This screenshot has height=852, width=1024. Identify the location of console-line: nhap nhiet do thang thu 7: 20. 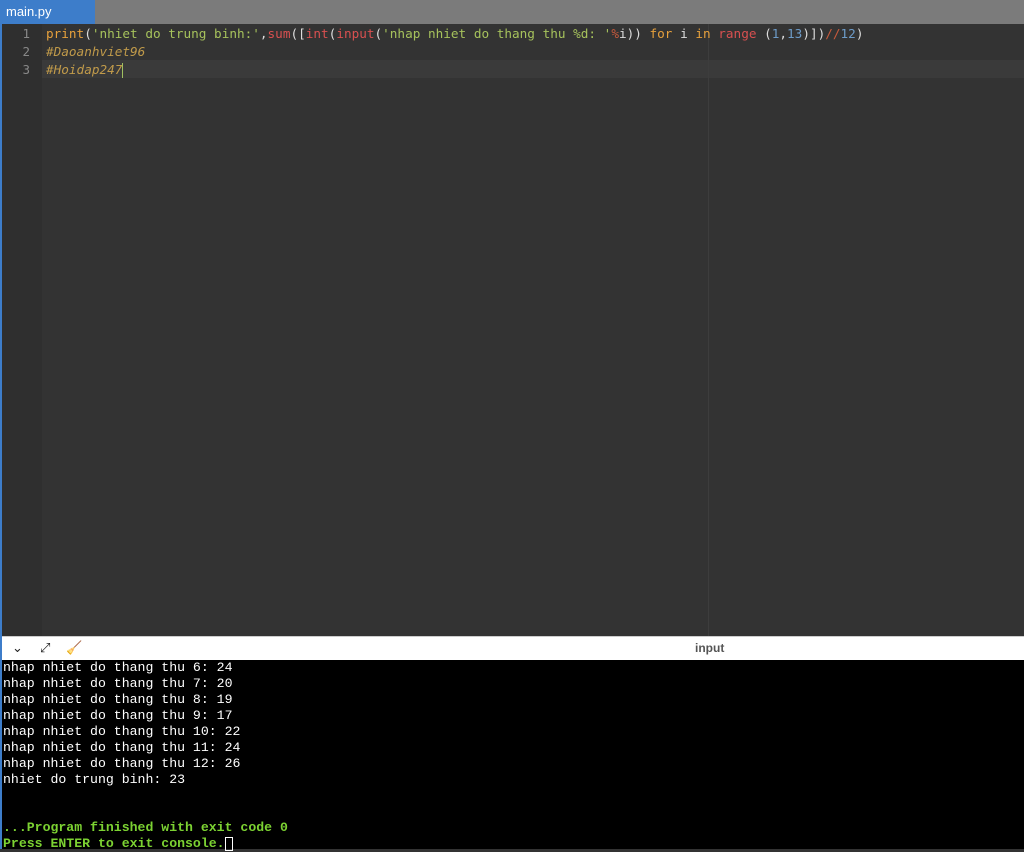
(118, 683).